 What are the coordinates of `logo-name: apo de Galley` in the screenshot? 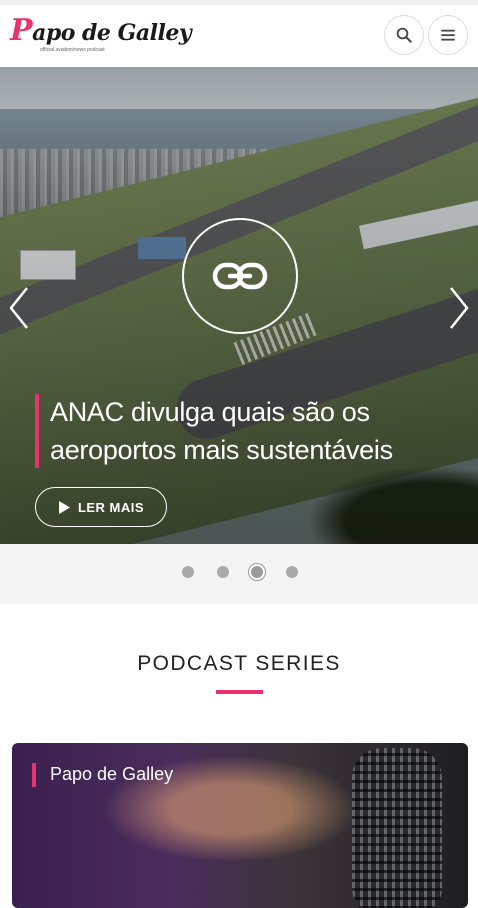 It's located at (112, 33).